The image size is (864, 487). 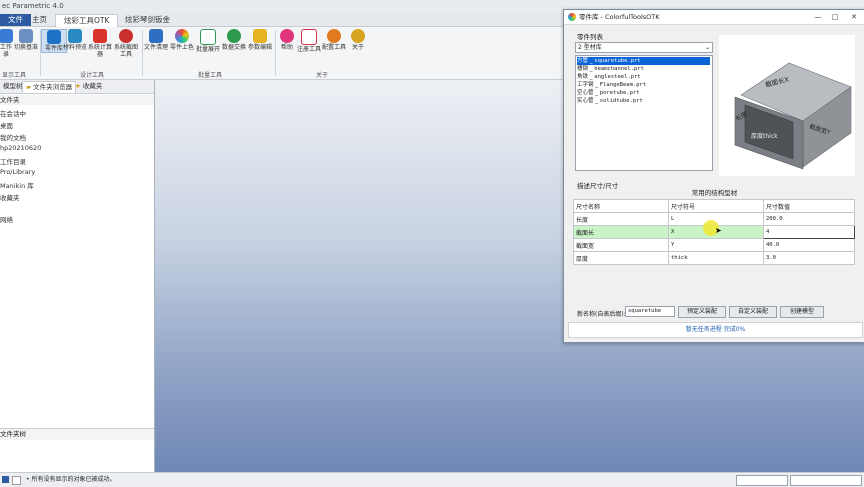 What do you see at coordinates (16, 480) in the screenshot?
I see `status-box-icon` at bounding box center [16, 480].